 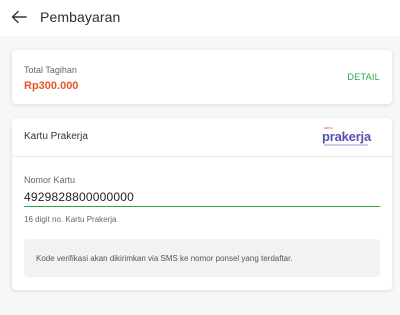 I want to click on prakerja-logo-tagline, so click(x=346, y=145).